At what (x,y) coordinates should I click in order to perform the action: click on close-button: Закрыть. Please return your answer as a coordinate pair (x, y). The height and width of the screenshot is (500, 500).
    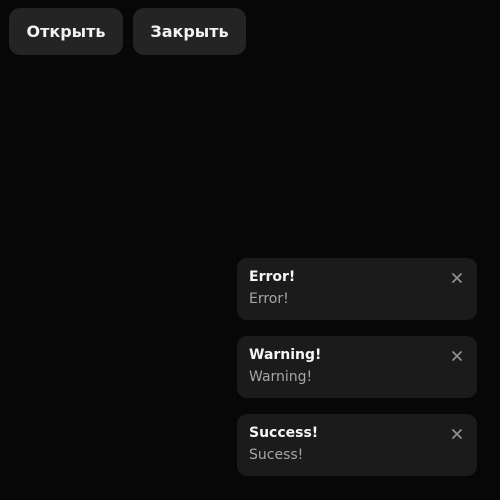
    Looking at the image, I should click on (189, 31).